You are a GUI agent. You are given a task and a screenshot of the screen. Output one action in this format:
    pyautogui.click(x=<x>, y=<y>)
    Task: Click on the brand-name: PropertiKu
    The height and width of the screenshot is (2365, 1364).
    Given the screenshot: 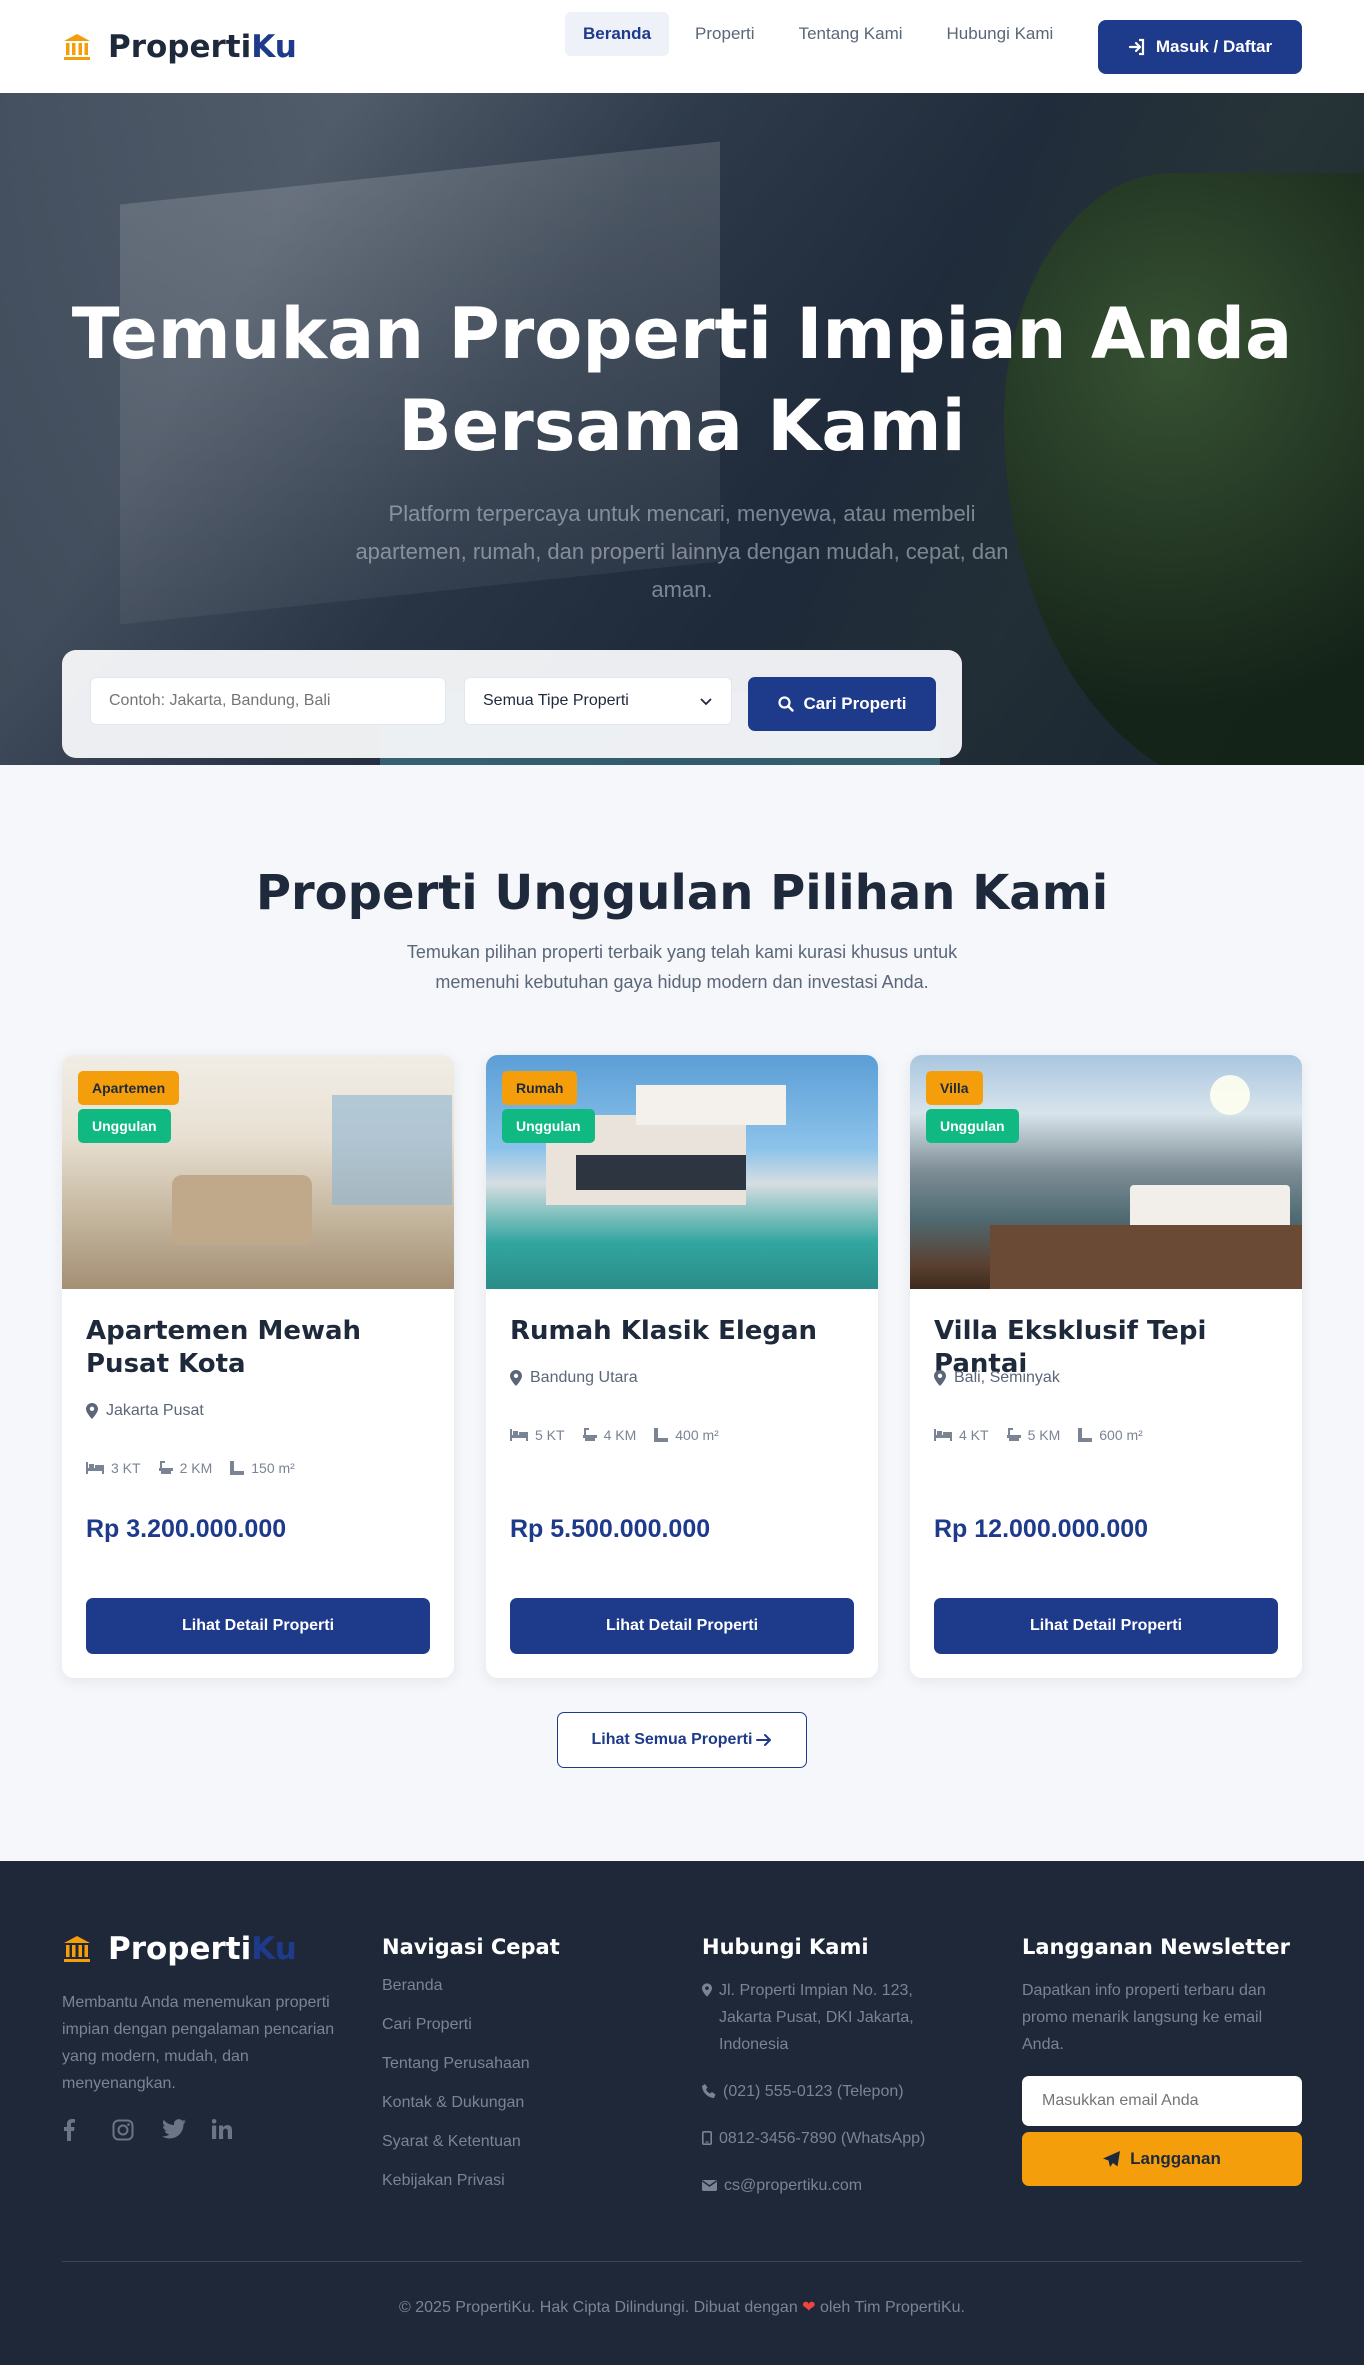 What is the action you would take?
    pyautogui.click(x=202, y=46)
    